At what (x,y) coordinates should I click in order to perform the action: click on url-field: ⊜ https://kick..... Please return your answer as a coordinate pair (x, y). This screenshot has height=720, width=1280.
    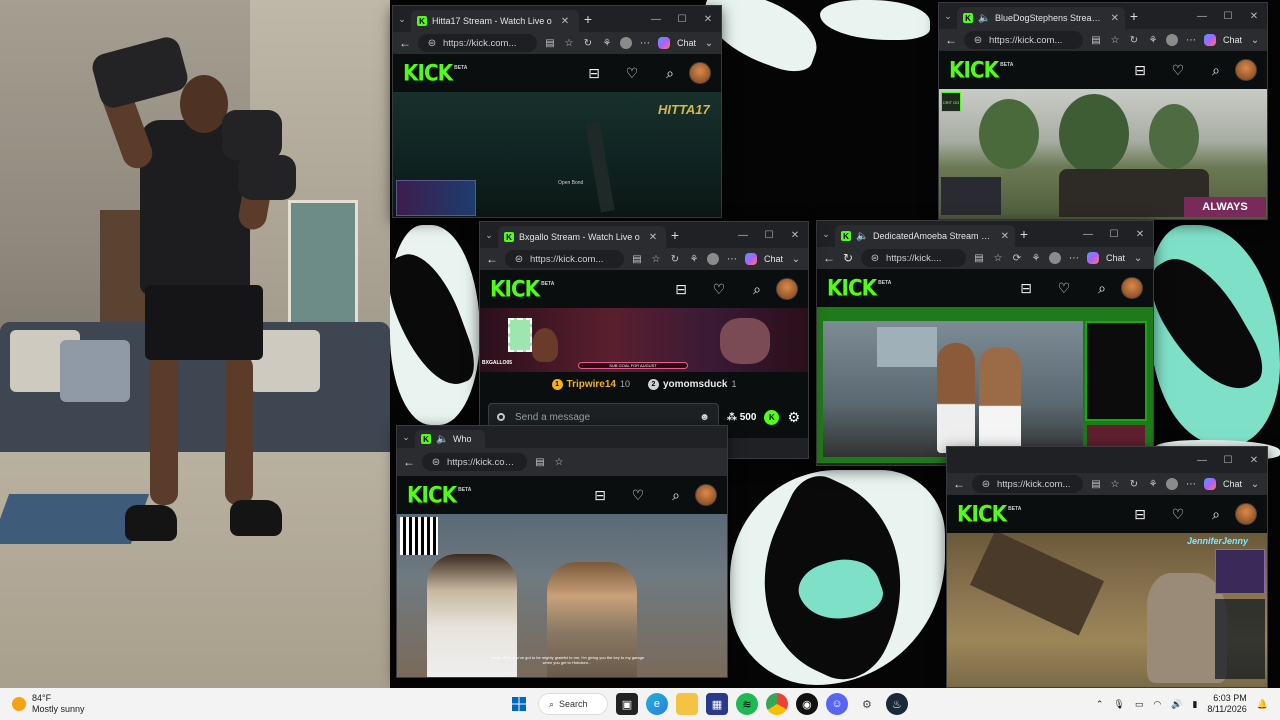
    Looking at the image, I should click on (913, 258).